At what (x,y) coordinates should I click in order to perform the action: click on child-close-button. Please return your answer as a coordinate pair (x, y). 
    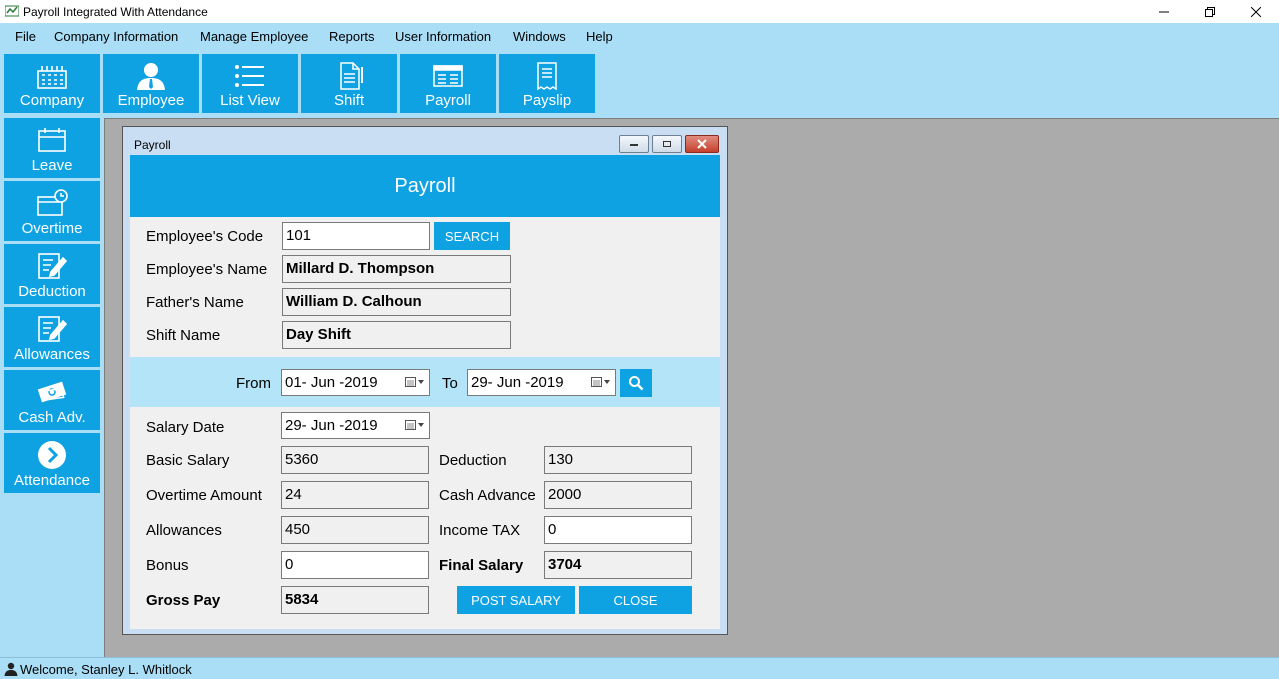
    Looking at the image, I should click on (702, 144).